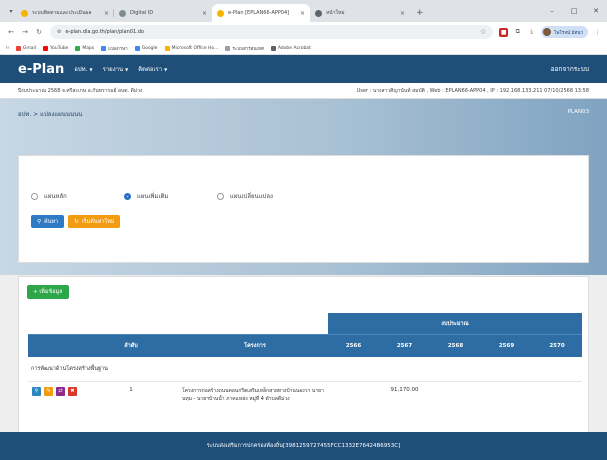 The height and width of the screenshot is (460, 607). I want to click on bookmark-maps: Maps, so click(84, 48).